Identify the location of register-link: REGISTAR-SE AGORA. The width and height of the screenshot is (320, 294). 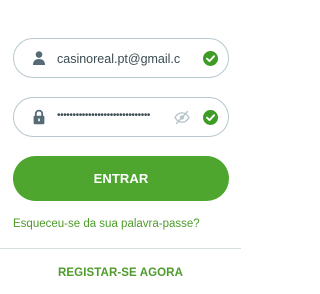
(120, 273).